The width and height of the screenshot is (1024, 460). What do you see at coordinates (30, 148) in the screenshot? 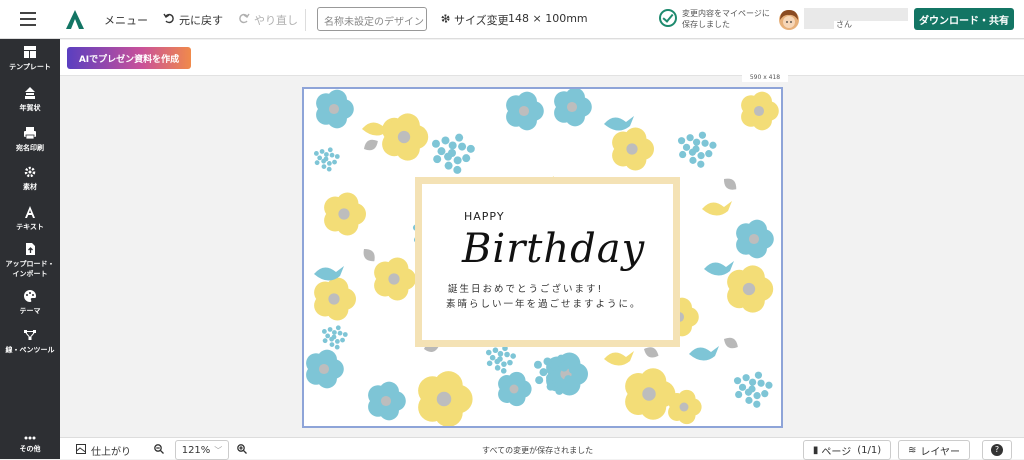
I see `sidebar-item-label: 宛名印刷` at bounding box center [30, 148].